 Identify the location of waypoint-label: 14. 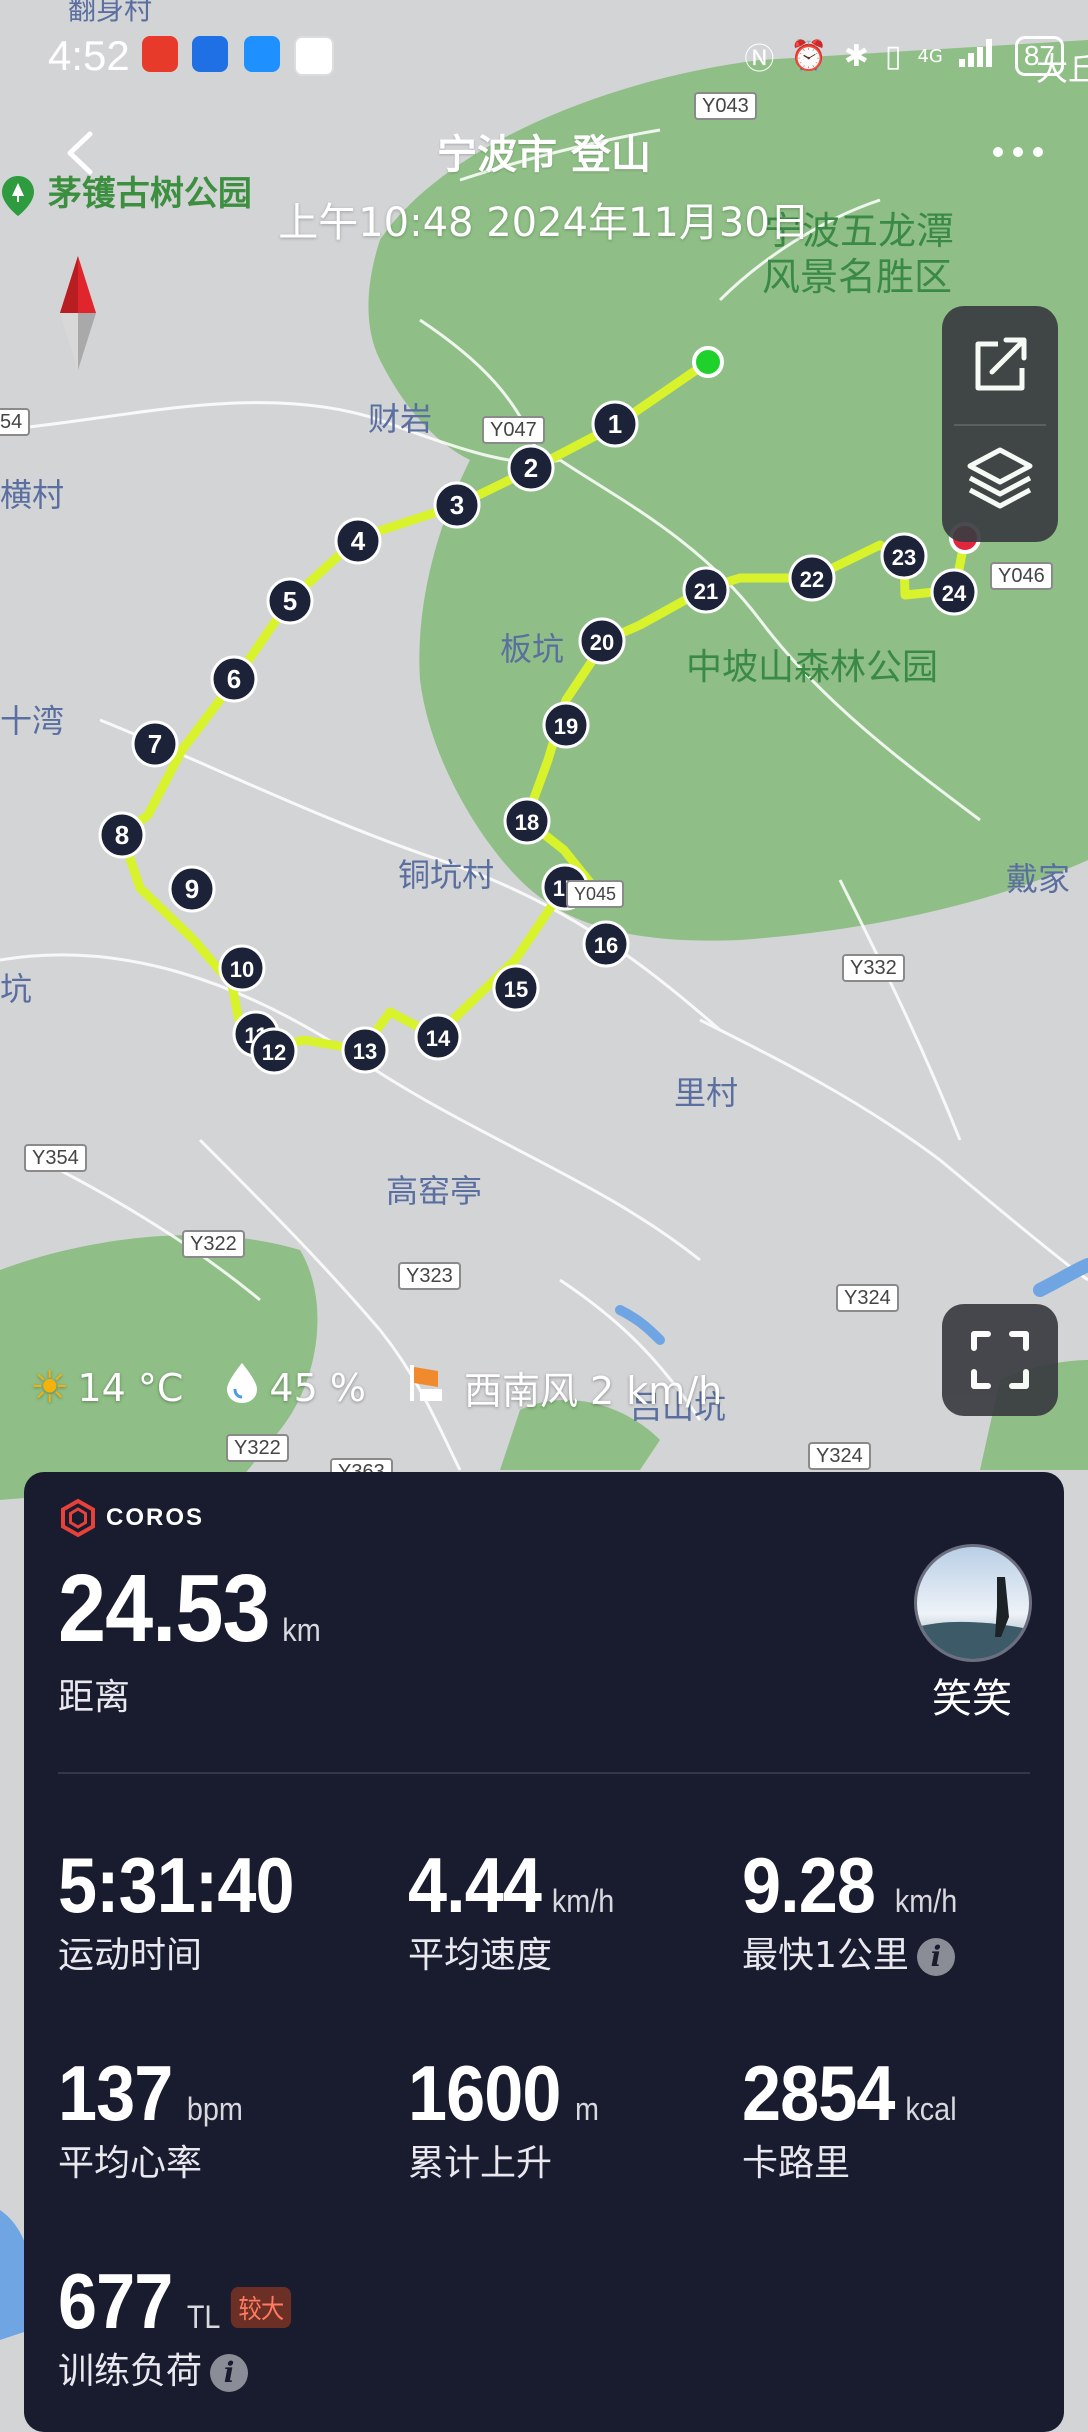
(438, 1038).